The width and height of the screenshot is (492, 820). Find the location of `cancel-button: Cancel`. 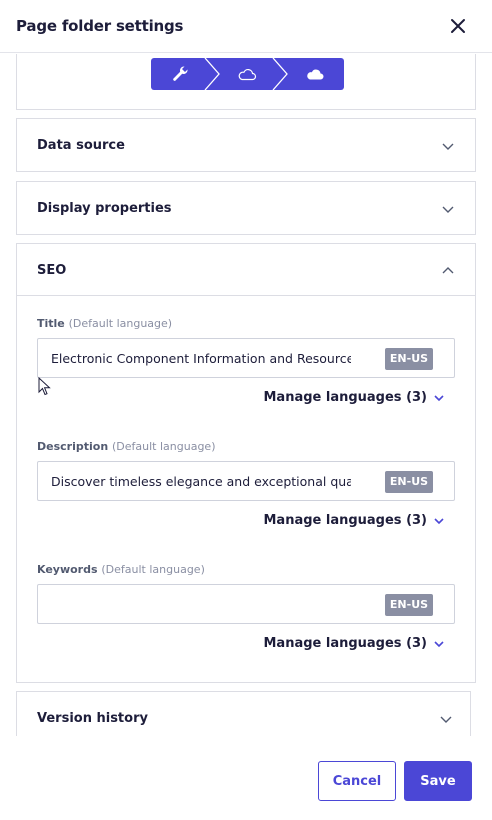

cancel-button: Cancel is located at coordinates (357, 781).